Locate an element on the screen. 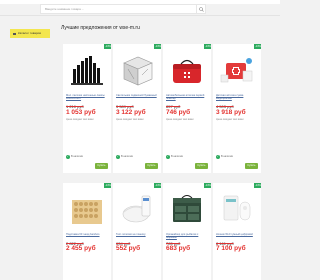 This screenshot has height=280, width=320. catalog-button: Каталог товаров is located at coordinates (30, 33).